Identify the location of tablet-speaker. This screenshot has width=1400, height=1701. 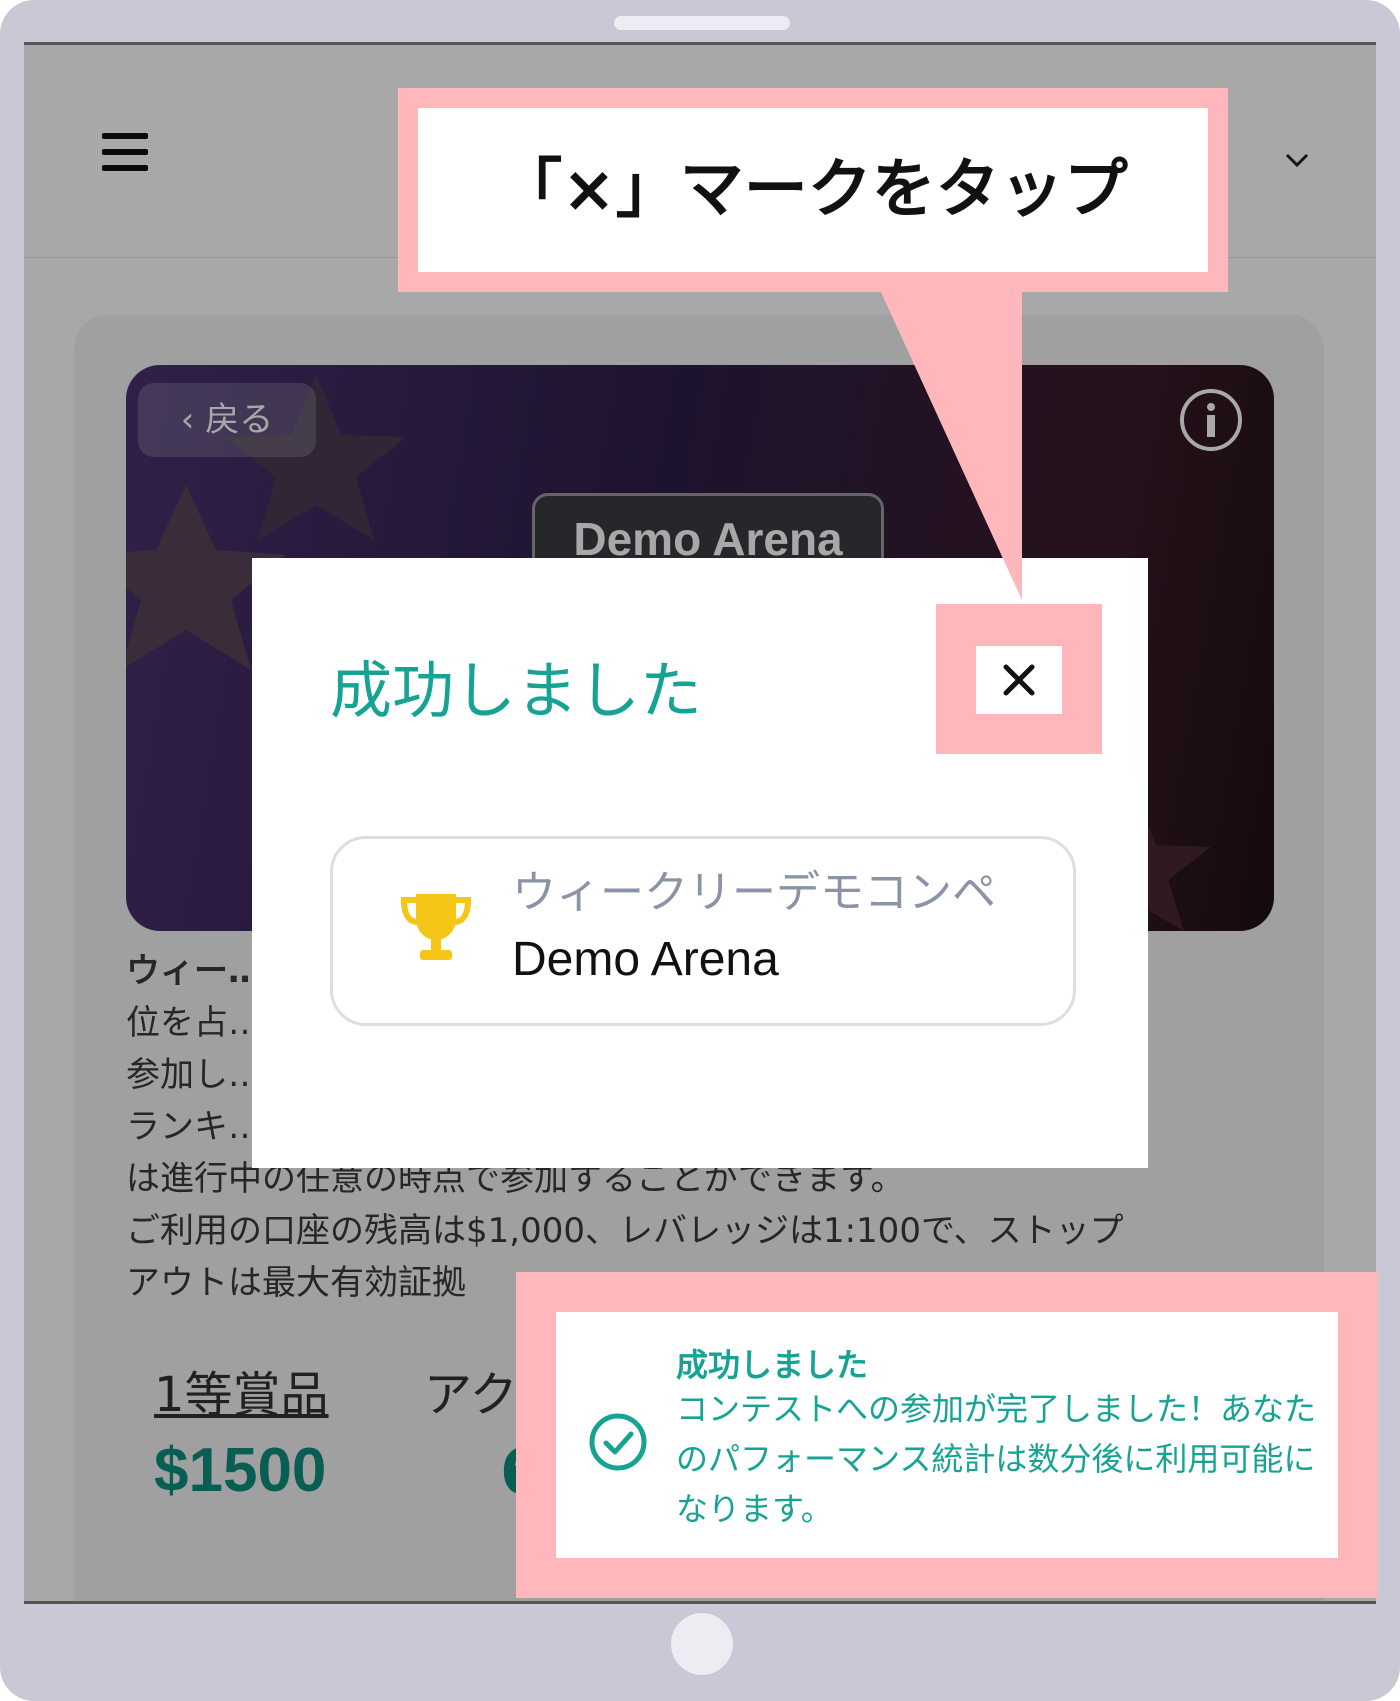
(702, 23).